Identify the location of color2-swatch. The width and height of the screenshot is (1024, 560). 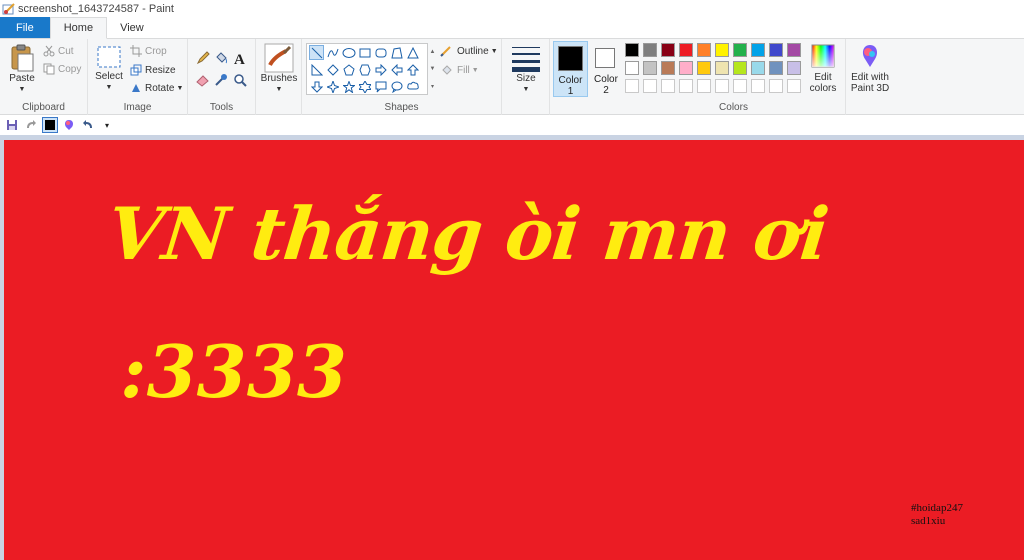
(605, 58).